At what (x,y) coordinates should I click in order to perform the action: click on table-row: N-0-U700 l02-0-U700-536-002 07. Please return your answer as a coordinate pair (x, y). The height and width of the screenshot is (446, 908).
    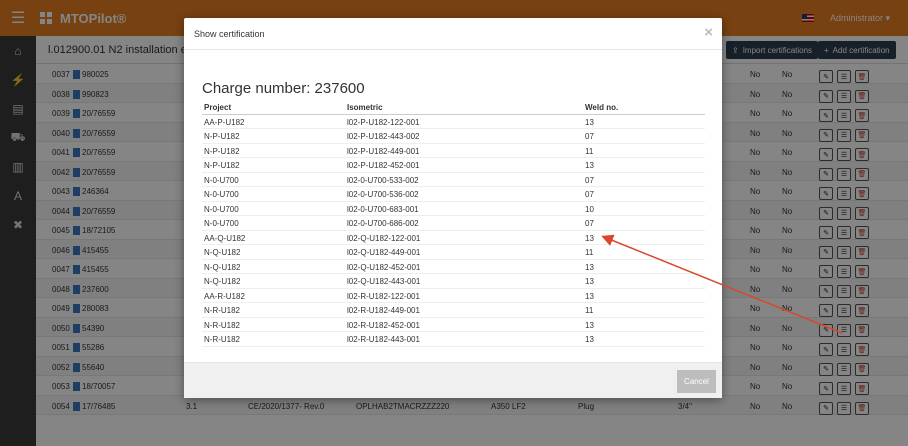
    Looking at the image, I should click on (453, 194).